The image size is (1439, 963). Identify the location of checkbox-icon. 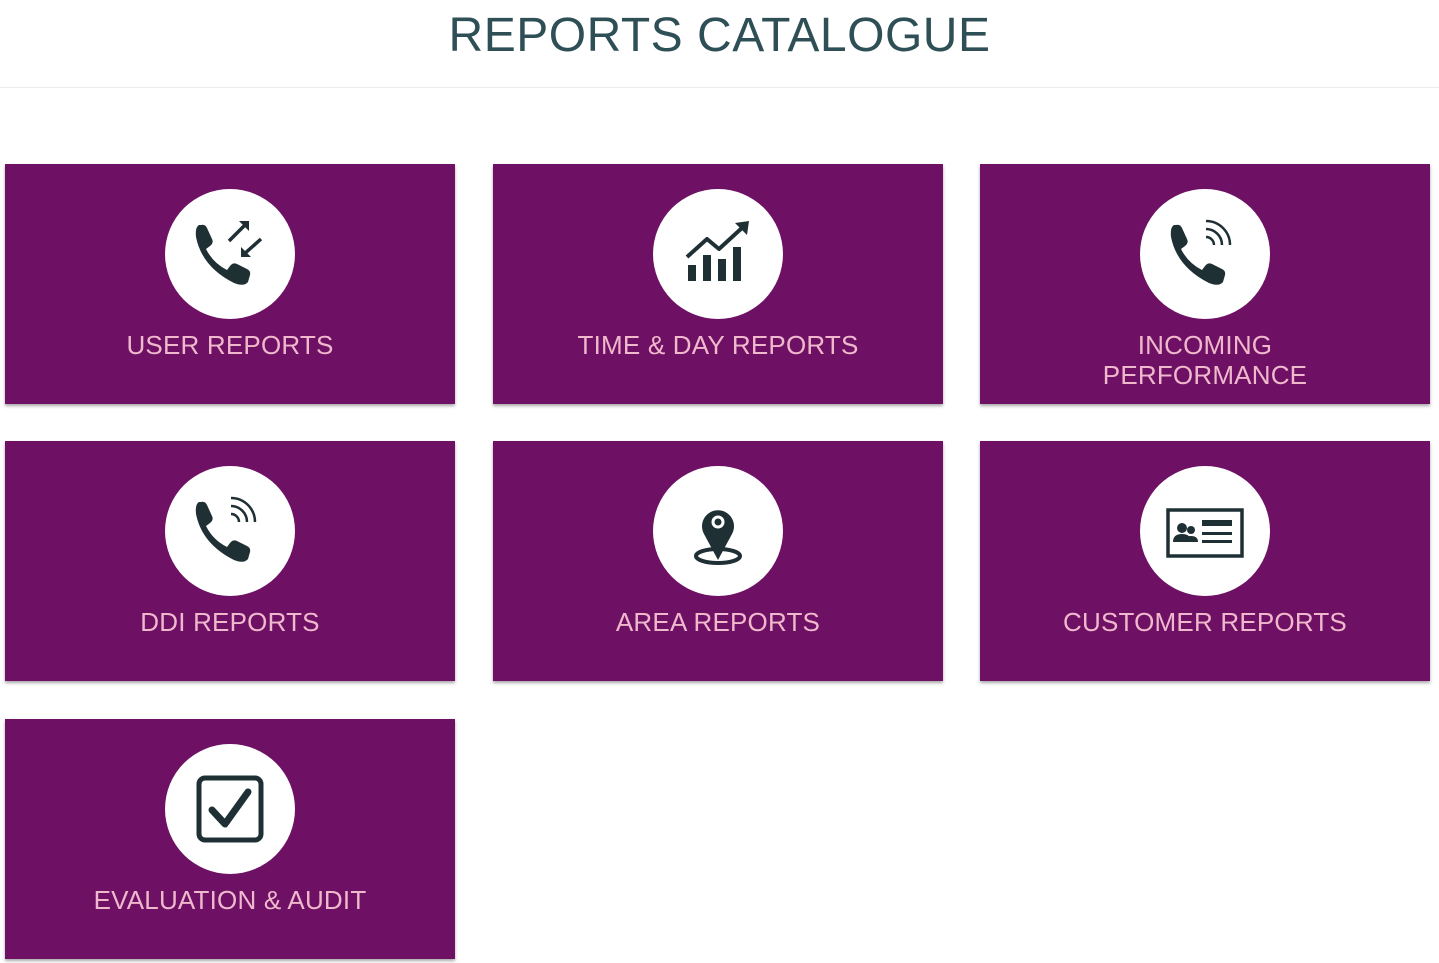
(230, 809).